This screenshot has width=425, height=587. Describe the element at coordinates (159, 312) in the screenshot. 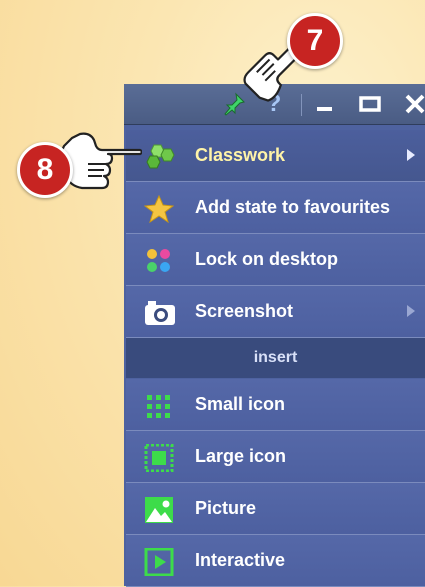

I see `camera-icon` at that location.